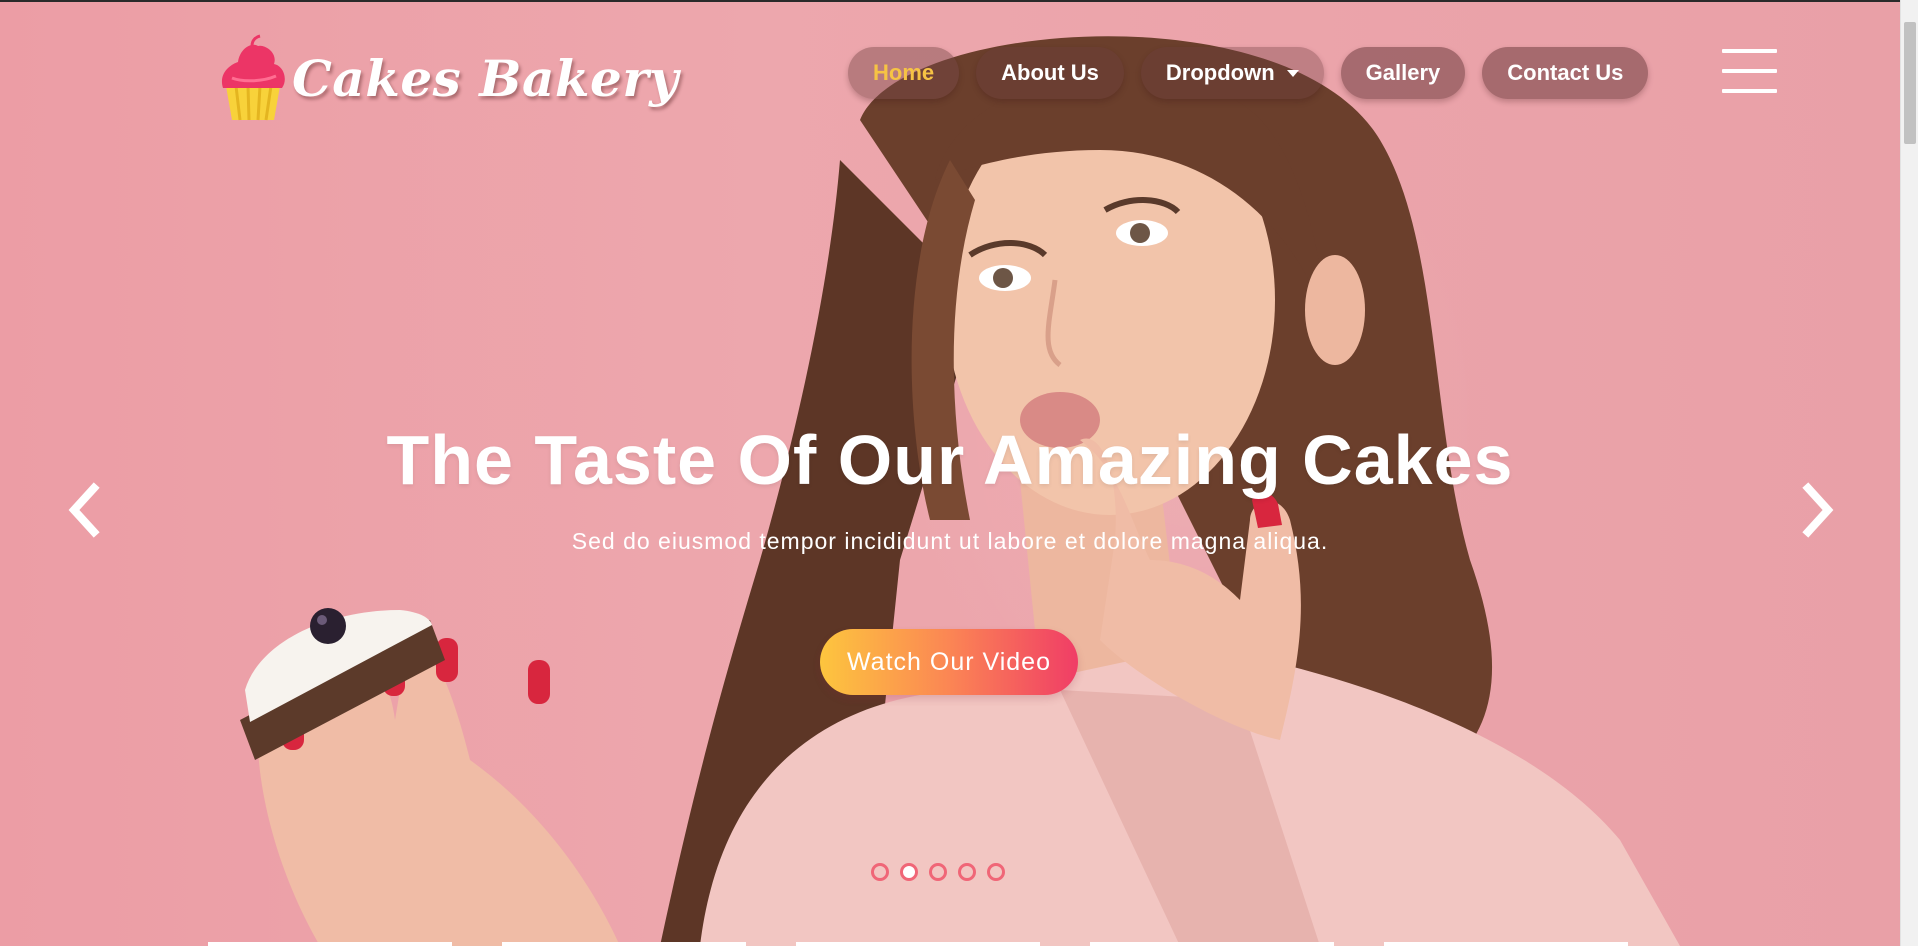  What do you see at coordinates (1910, 83) in the screenshot?
I see `scrollbar-thumb` at bounding box center [1910, 83].